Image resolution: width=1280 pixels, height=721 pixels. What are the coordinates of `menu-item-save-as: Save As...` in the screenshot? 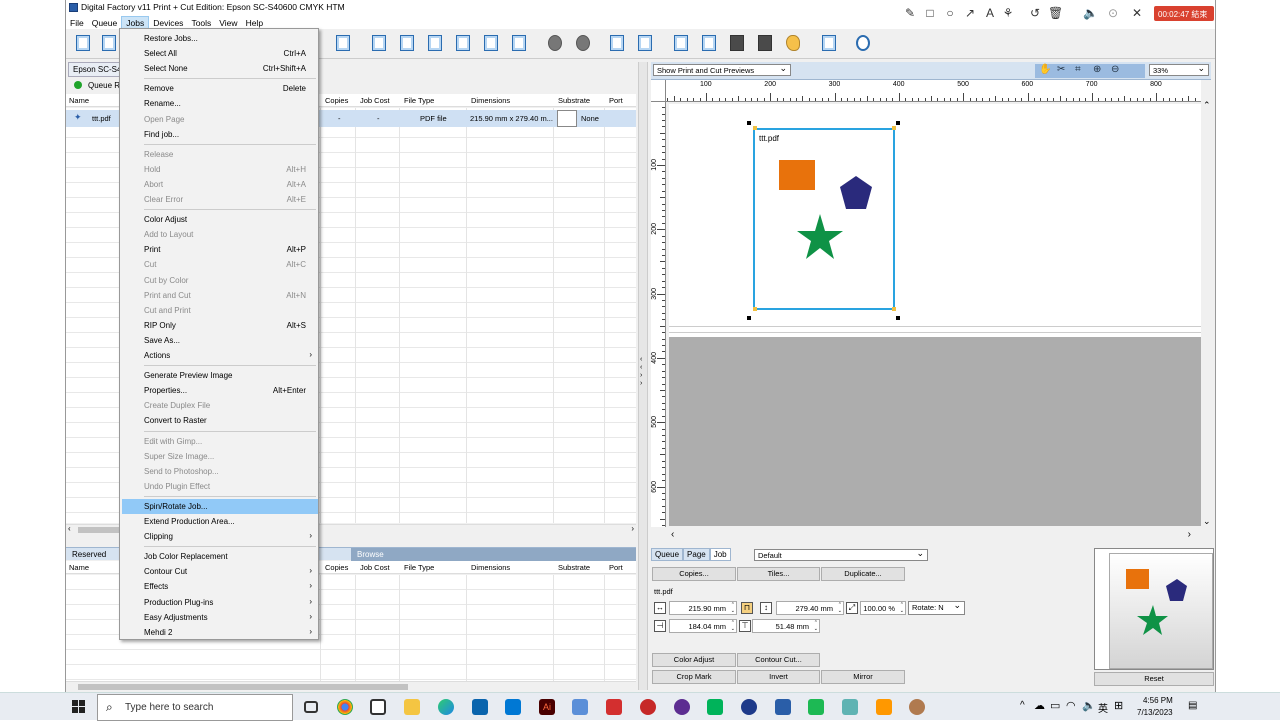 It's located at (220, 340).